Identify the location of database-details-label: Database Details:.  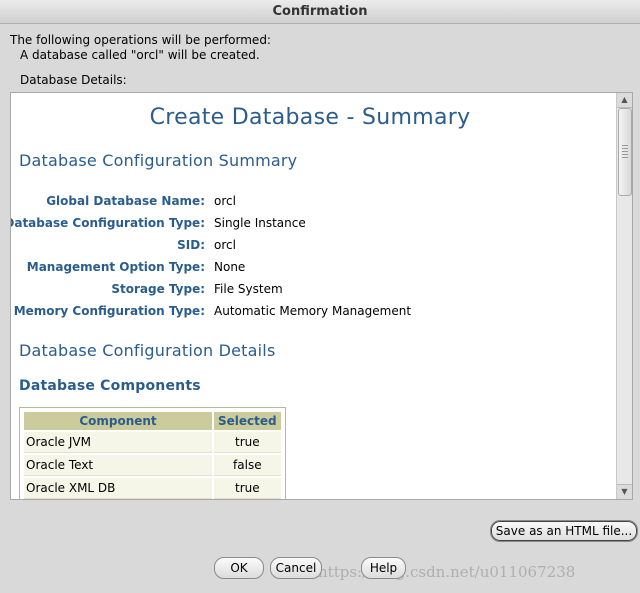
(73, 80).